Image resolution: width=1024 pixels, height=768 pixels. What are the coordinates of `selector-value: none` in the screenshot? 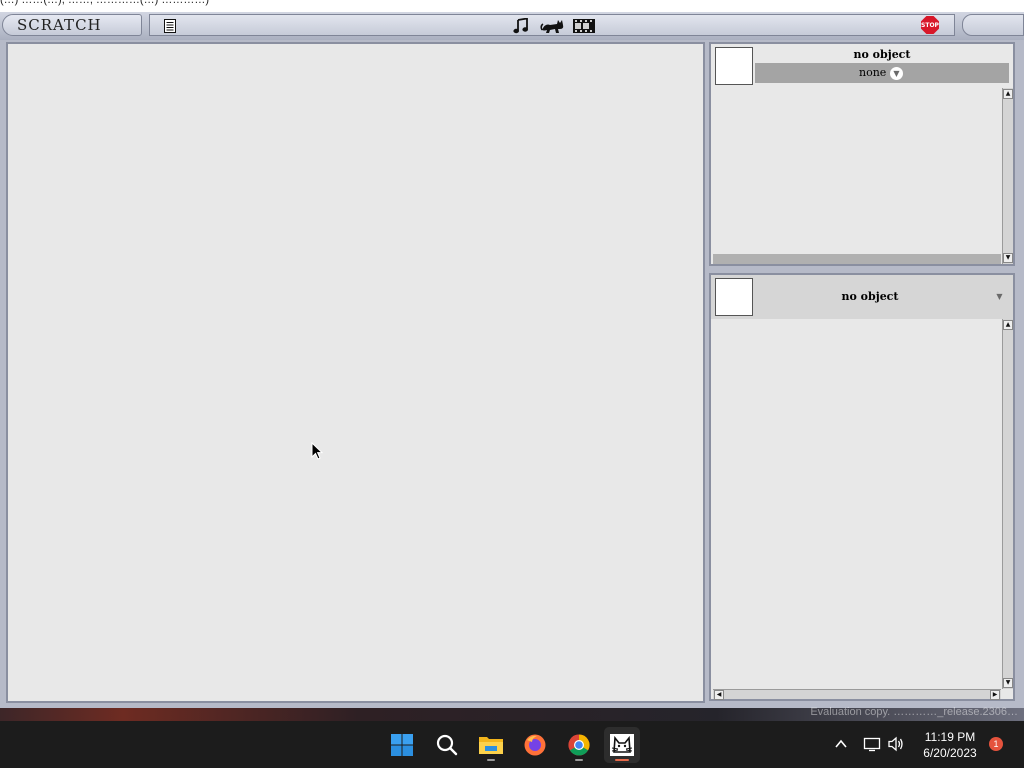 It's located at (873, 72).